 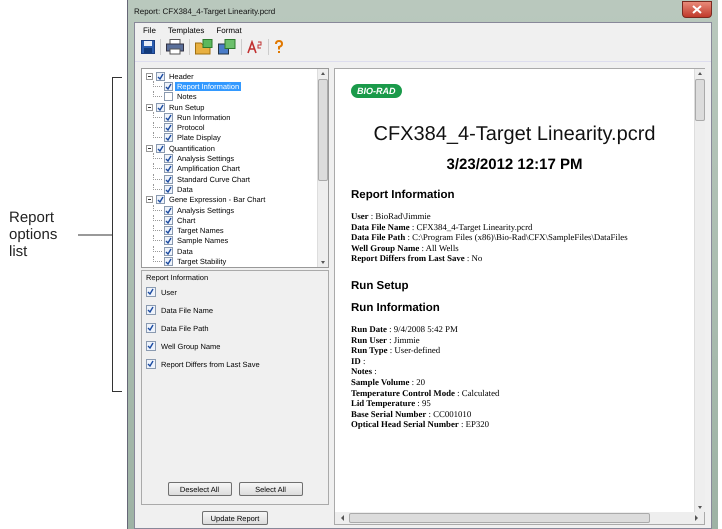 What do you see at coordinates (149, 30) in the screenshot?
I see `menu-item: File` at bounding box center [149, 30].